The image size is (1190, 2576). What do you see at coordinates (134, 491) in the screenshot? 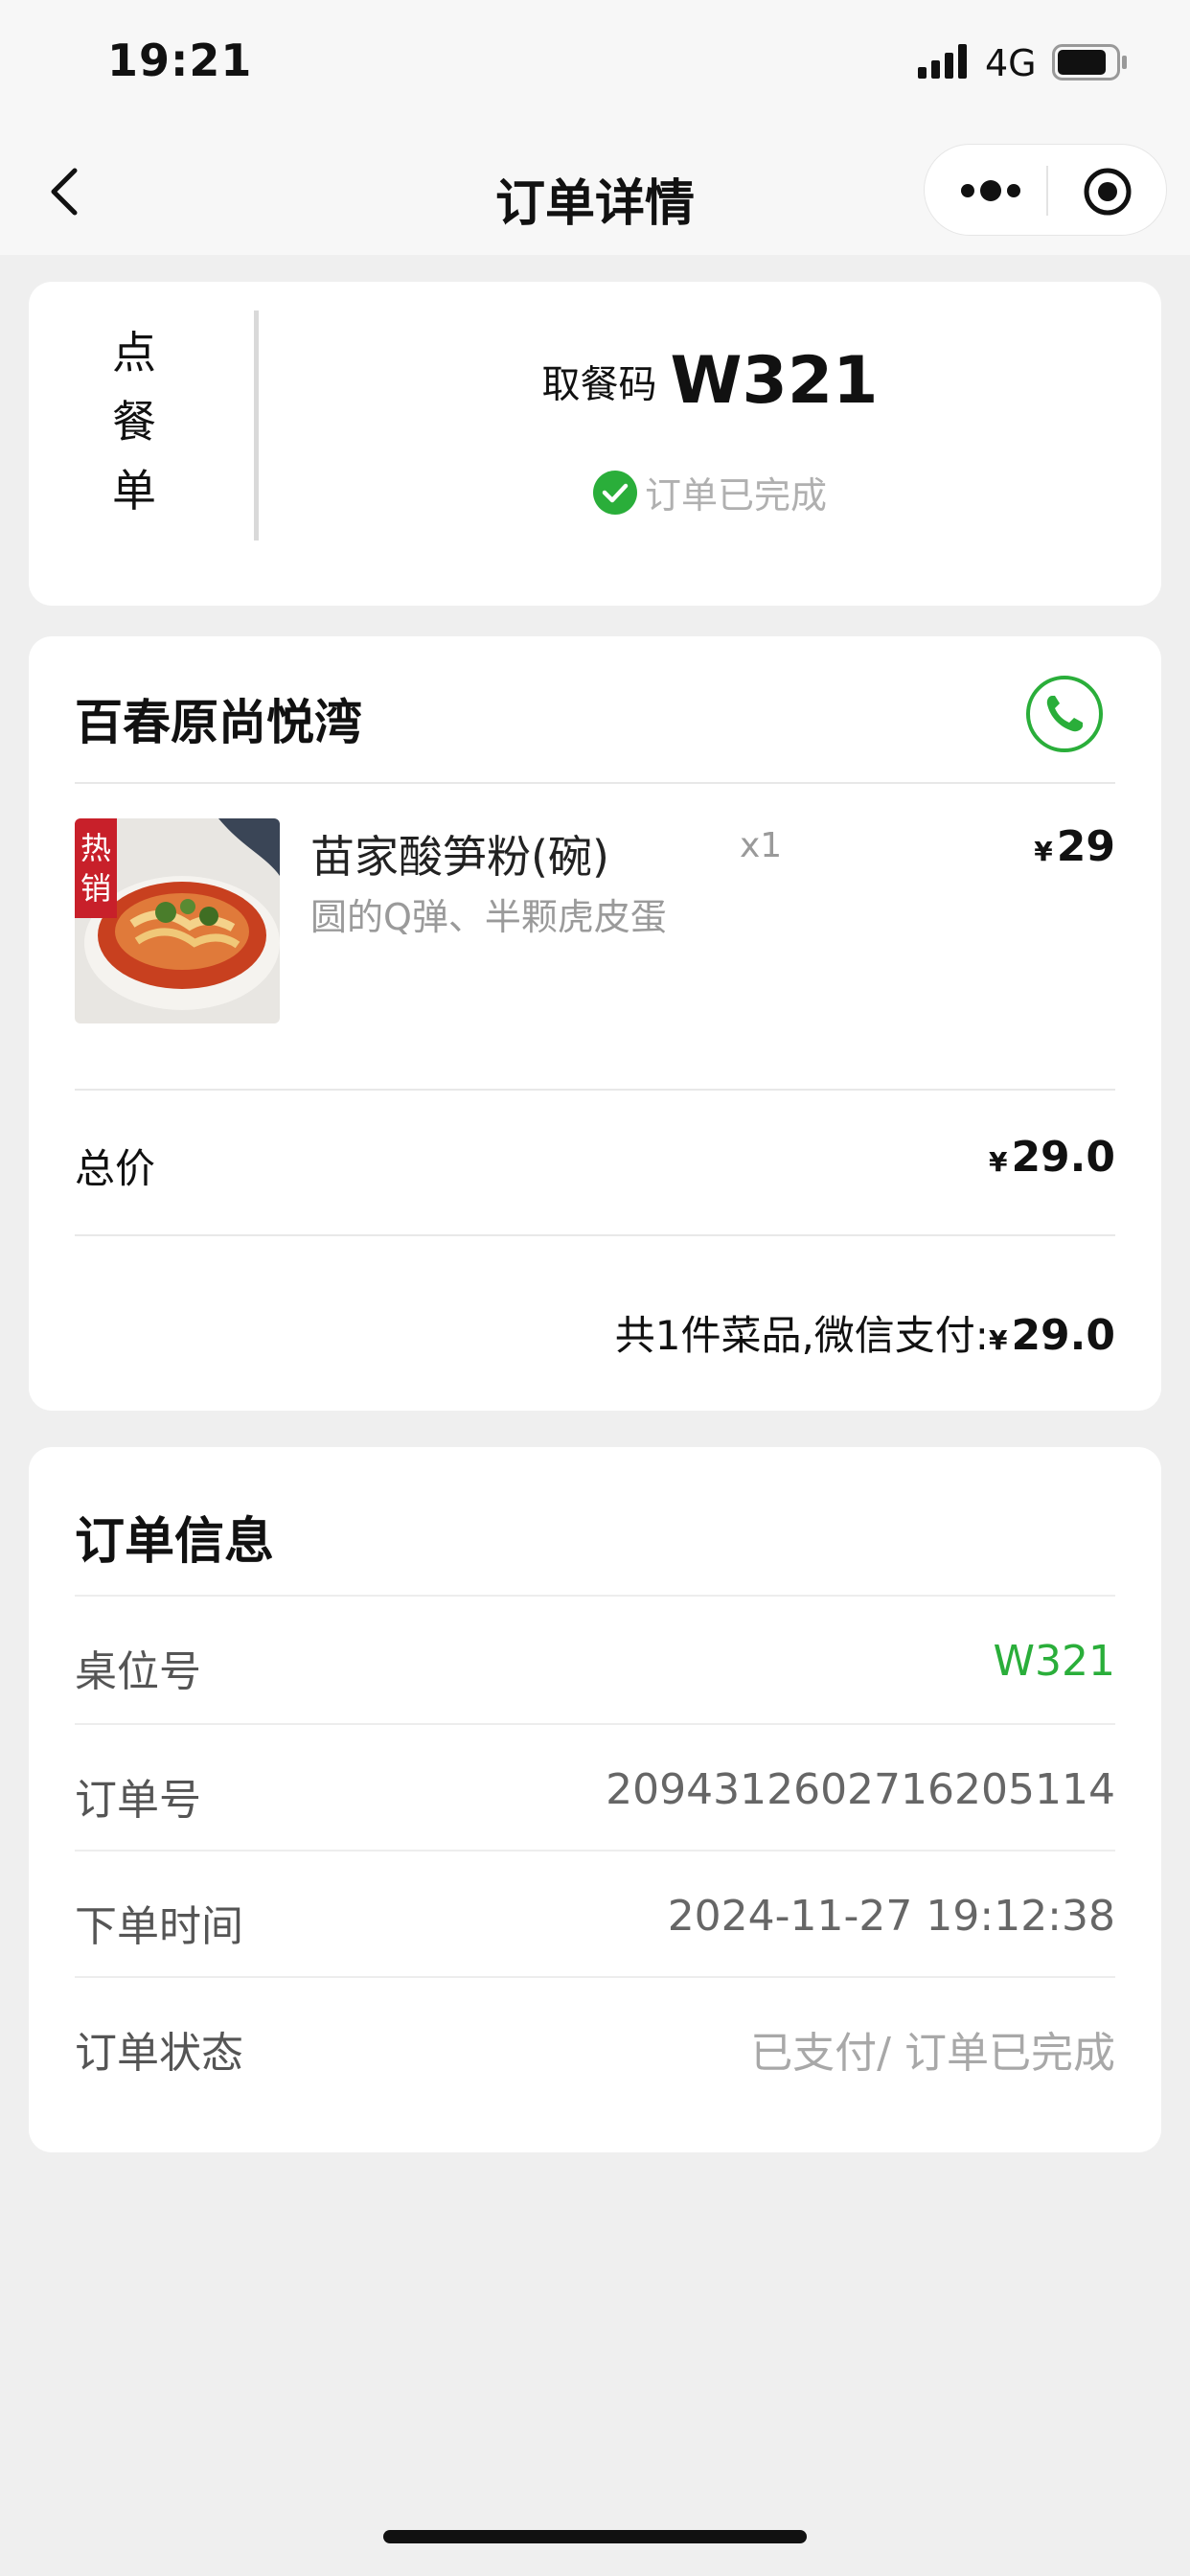
I see `order-type-char: 单` at bounding box center [134, 491].